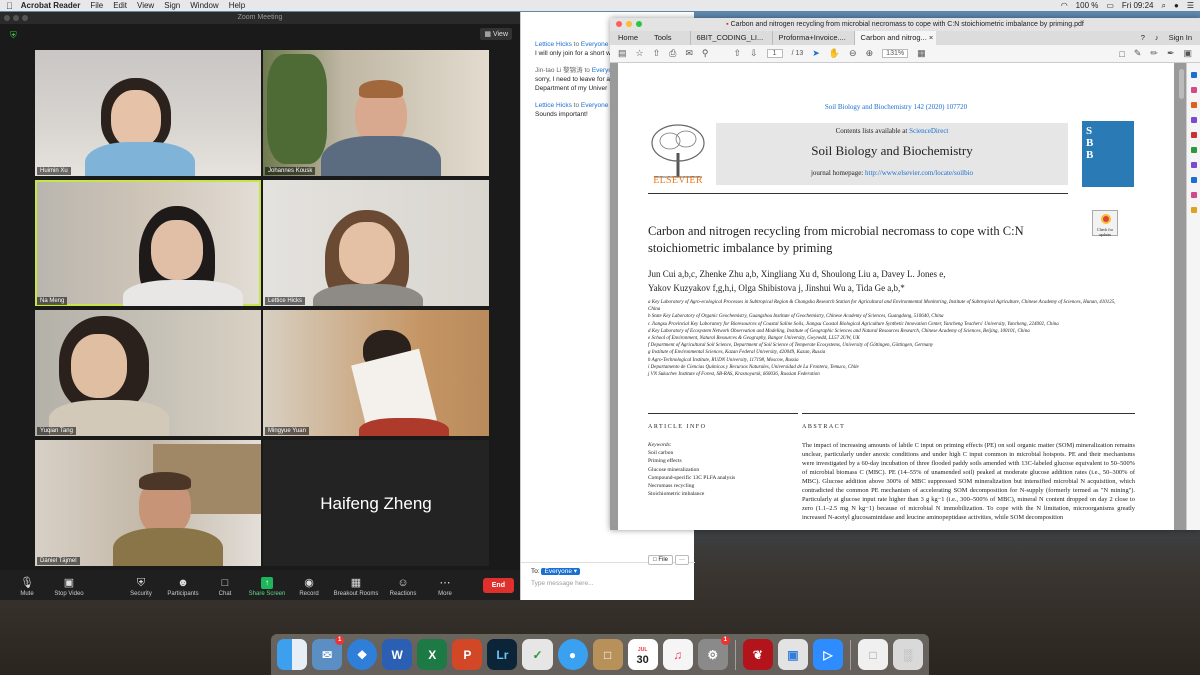 This screenshot has height=675, width=1200. What do you see at coordinates (328, 653) in the screenshot?
I see `mail-app-icon: ✉ 1` at bounding box center [328, 653].